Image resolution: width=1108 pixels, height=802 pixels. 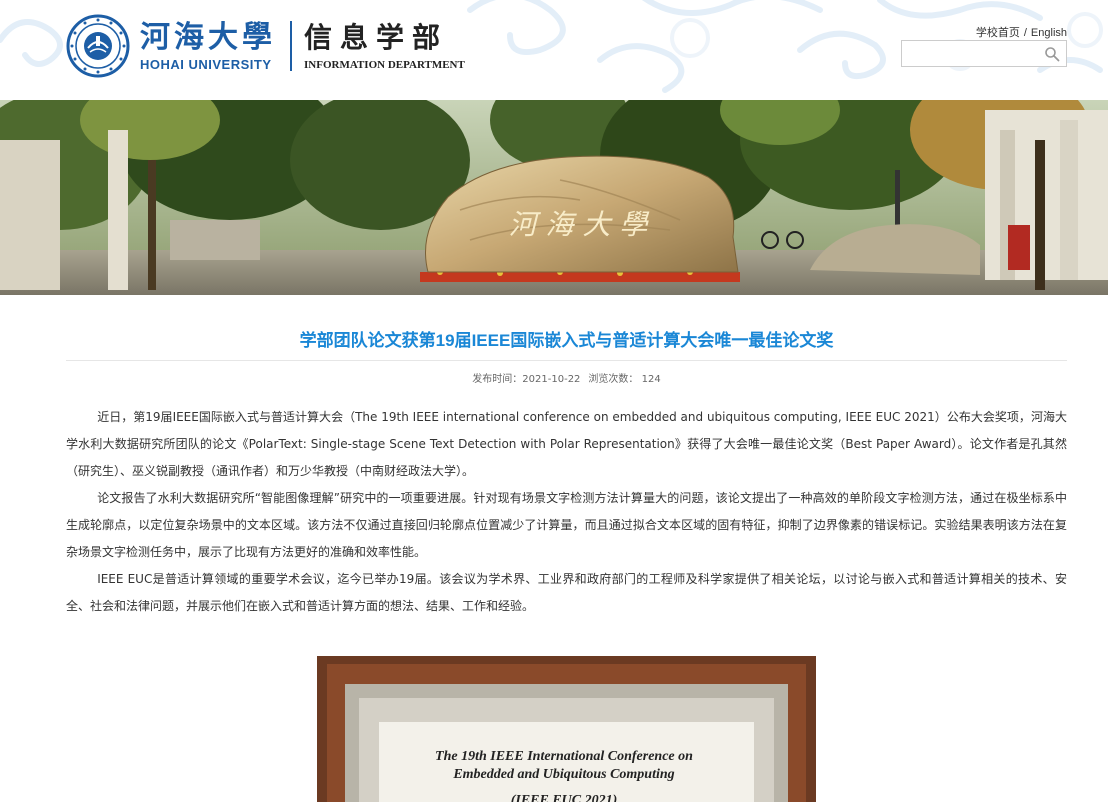 I want to click on department-name: 信息学部 INFORMATION DEPARTMENT, so click(x=384, y=46).